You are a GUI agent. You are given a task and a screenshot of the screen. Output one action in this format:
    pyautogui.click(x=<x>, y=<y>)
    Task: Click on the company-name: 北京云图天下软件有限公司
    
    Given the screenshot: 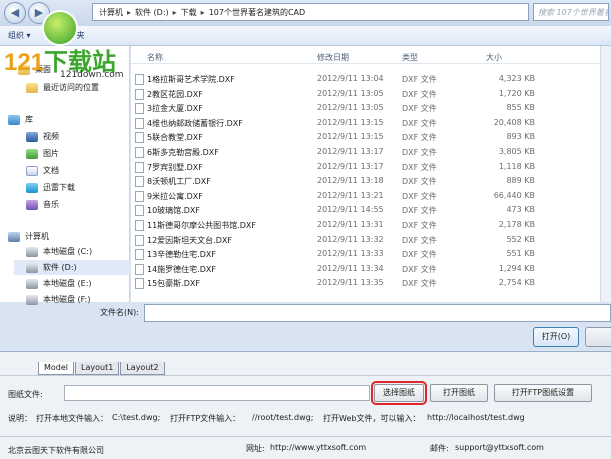 What is the action you would take?
    pyautogui.click(x=56, y=450)
    